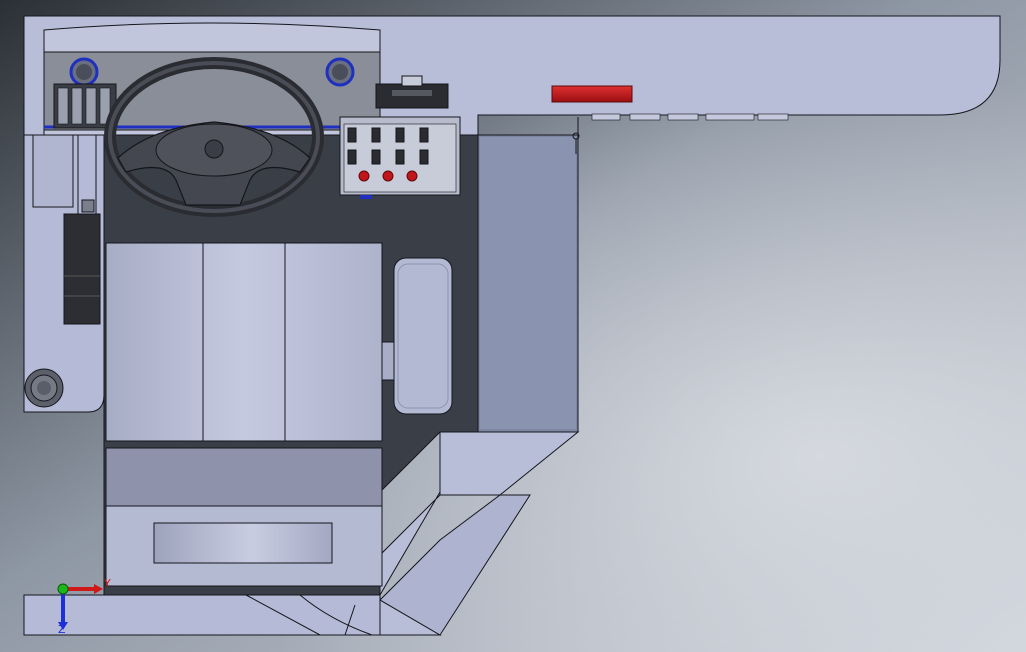  I want to click on control-panel, so click(400, 157).